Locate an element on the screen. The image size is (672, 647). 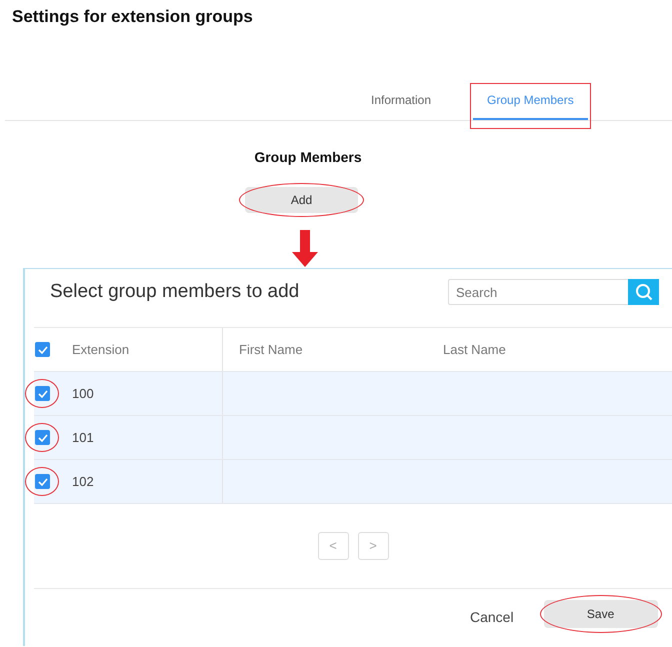
section-heading: Group Members is located at coordinates (308, 157).